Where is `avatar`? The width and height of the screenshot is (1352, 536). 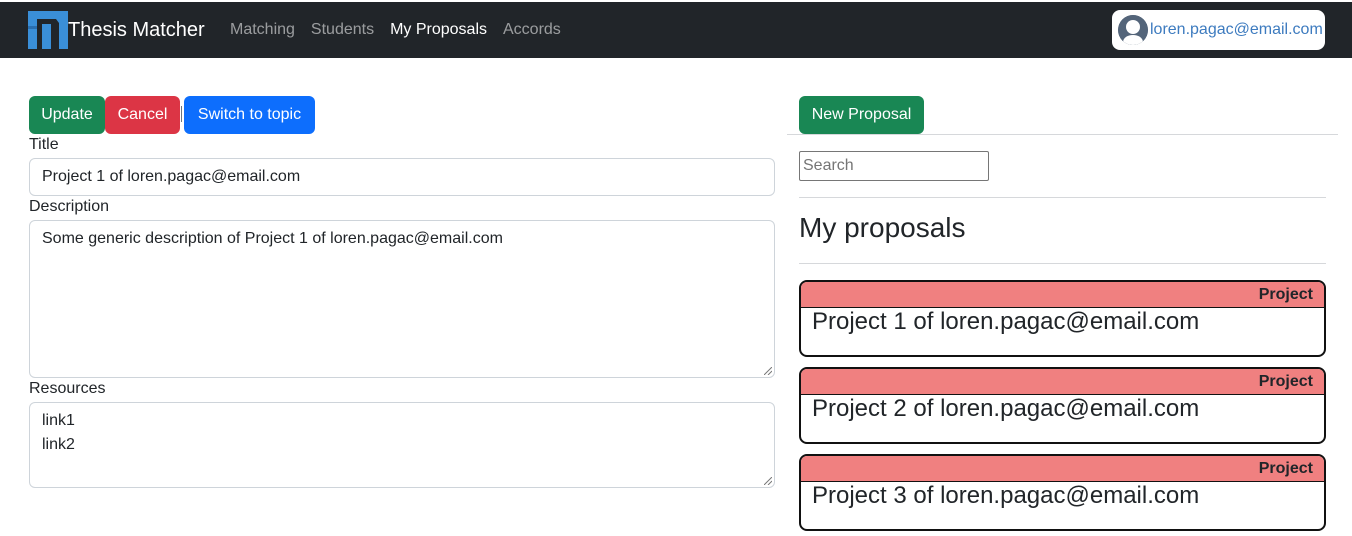 avatar is located at coordinates (1133, 30).